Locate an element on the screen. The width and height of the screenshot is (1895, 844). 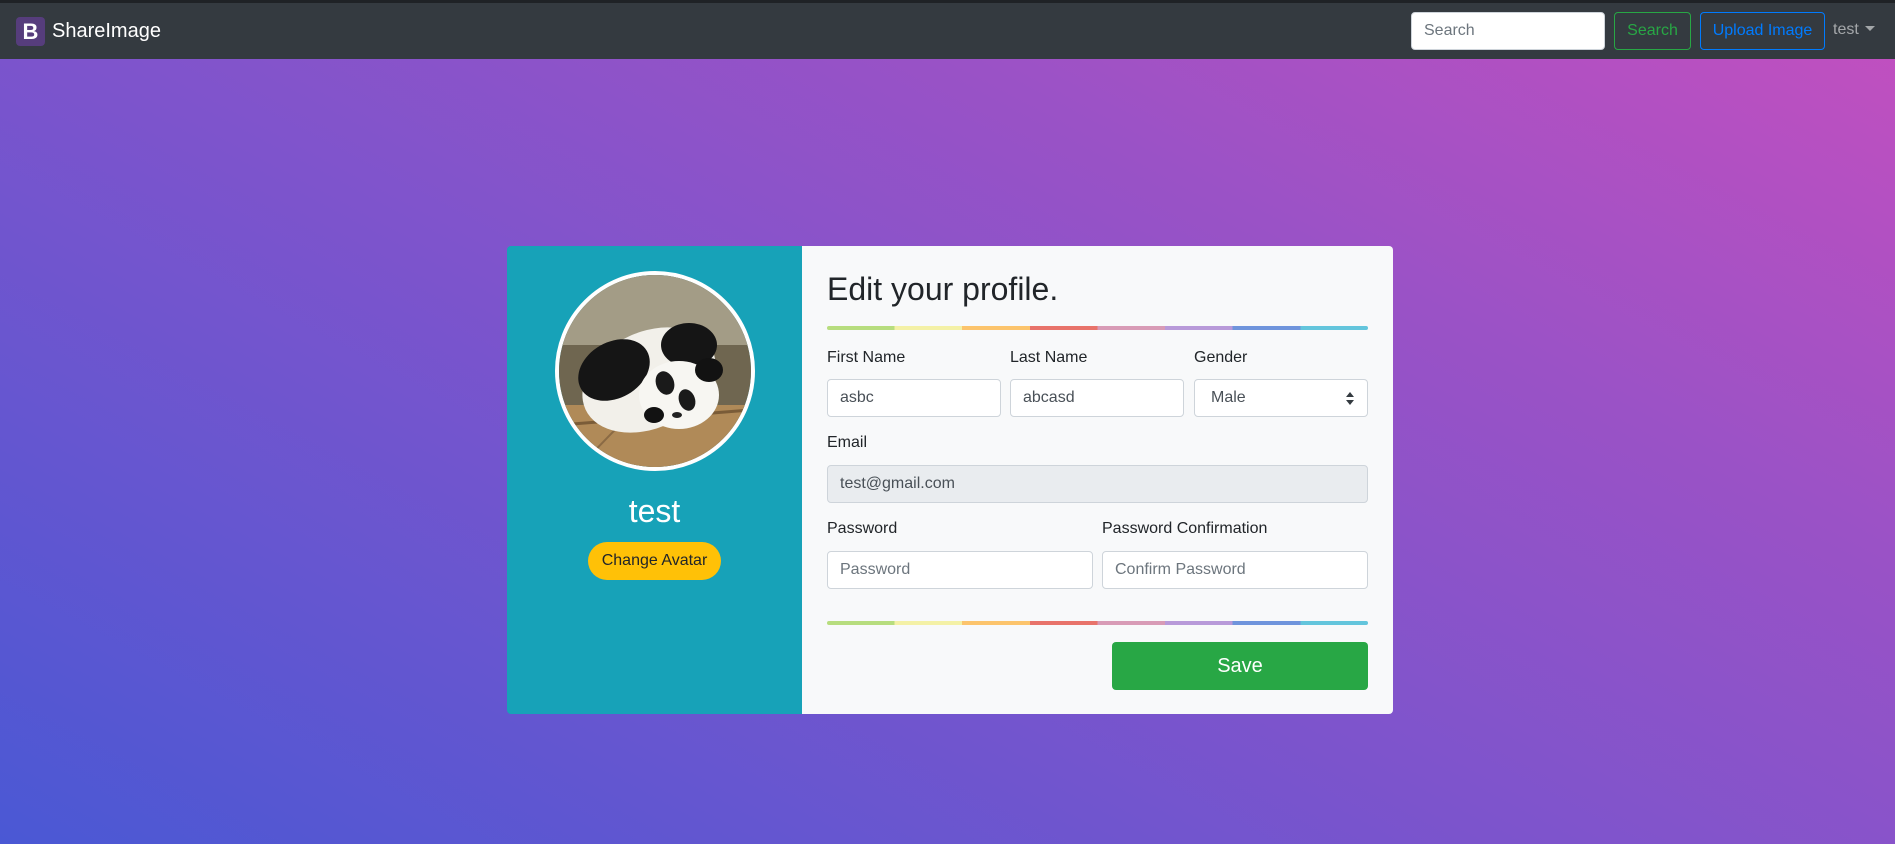
gender-label: Gender is located at coordinates (1221, 357).